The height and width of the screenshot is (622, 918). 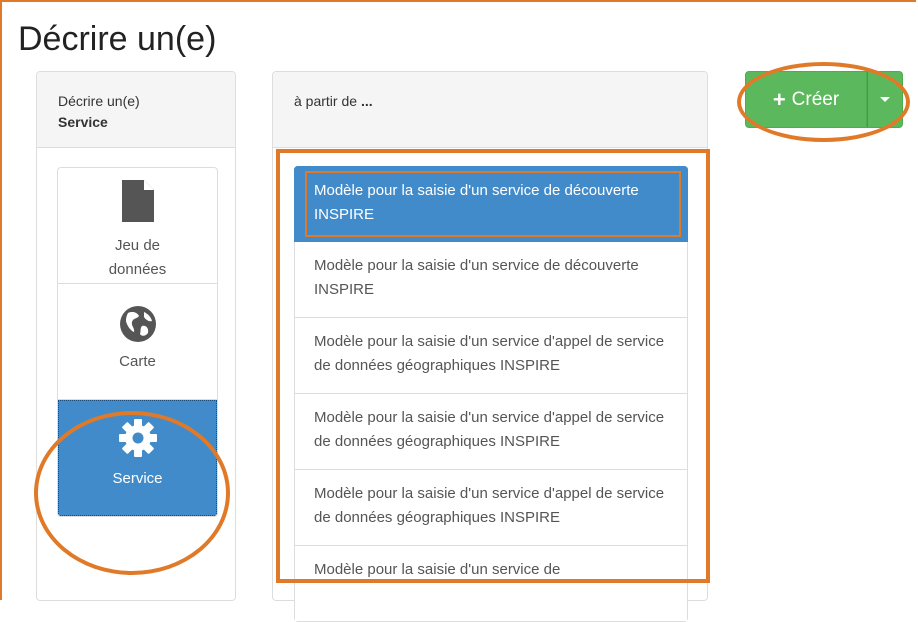 I want to click on plus-icon: +, so click(x=779, y=99).